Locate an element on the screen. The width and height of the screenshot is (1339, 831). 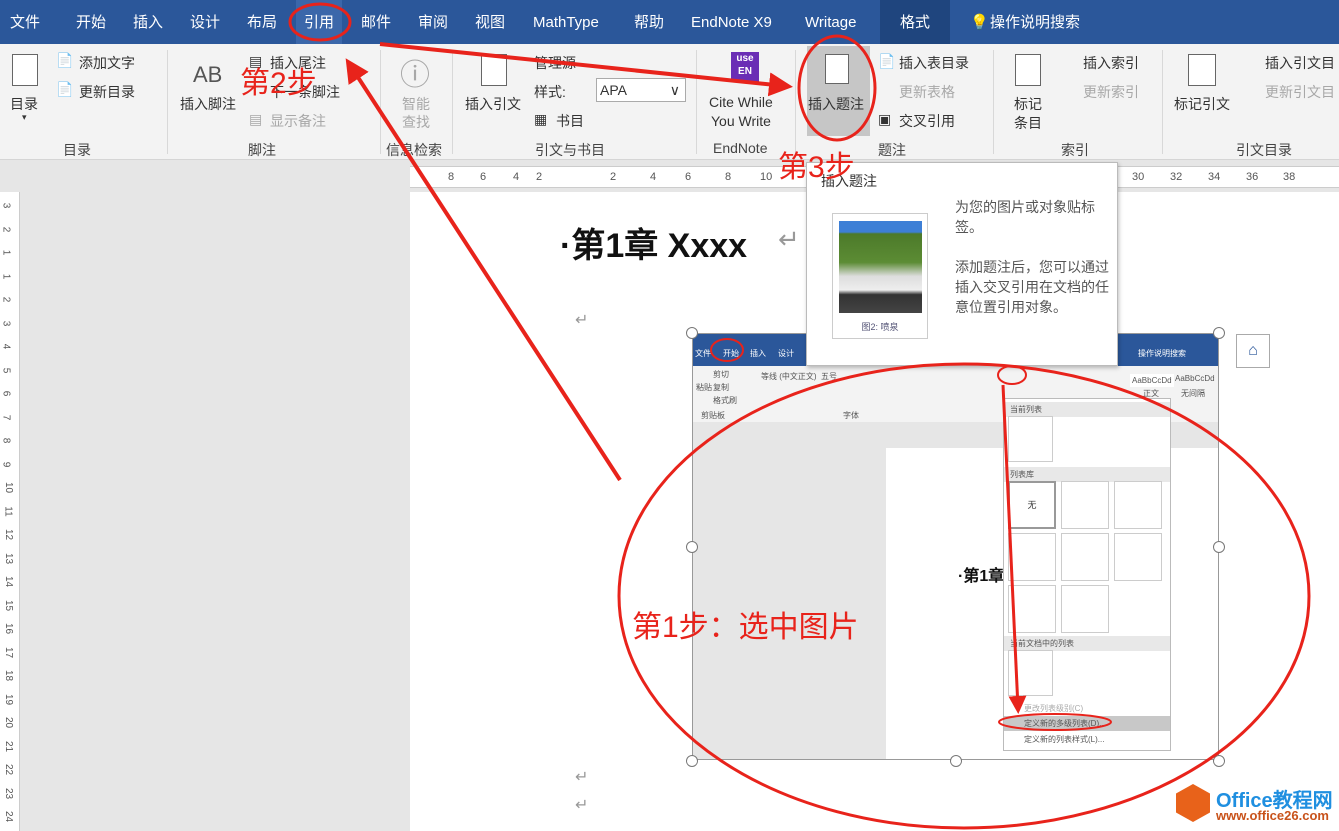
annotation-circle-references is located at coordinates (320, 22).